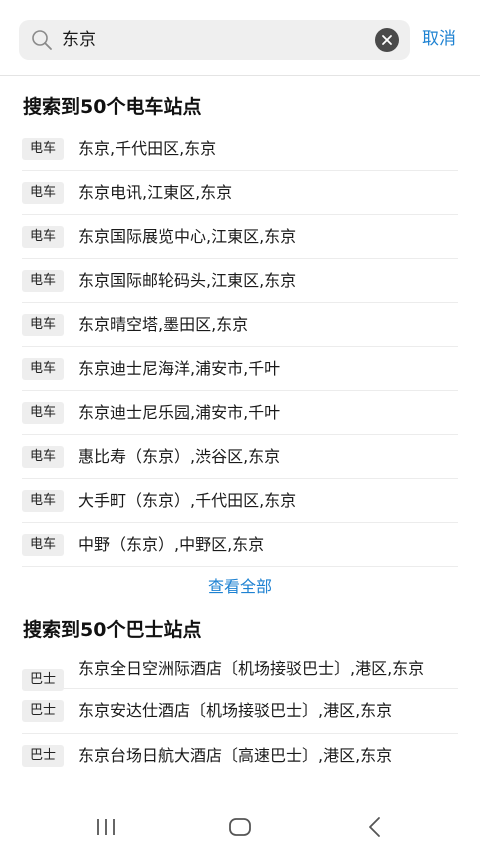  I want to click on search-icon, so click(42, 40).